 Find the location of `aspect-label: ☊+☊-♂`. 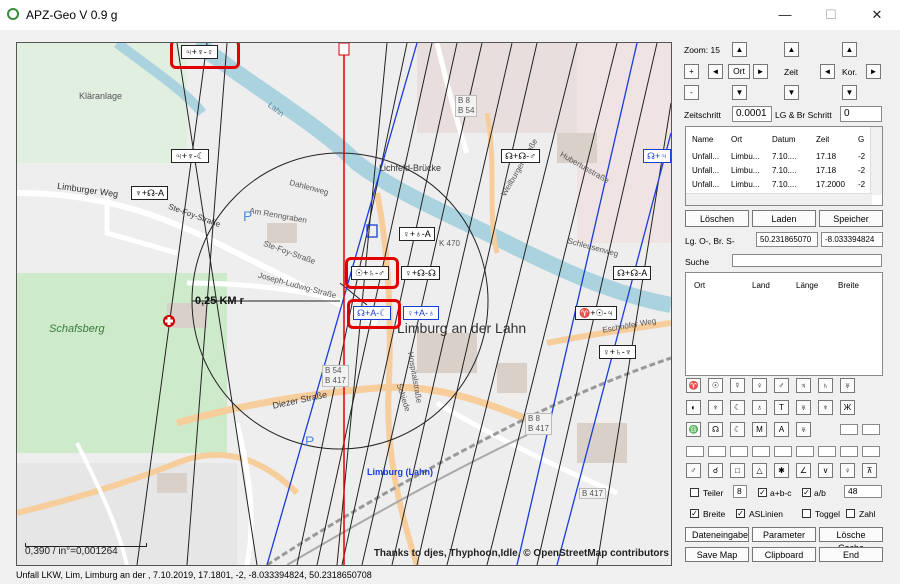

aspect-label: ☊+☊-♂ is located at coordinates (520, 156).